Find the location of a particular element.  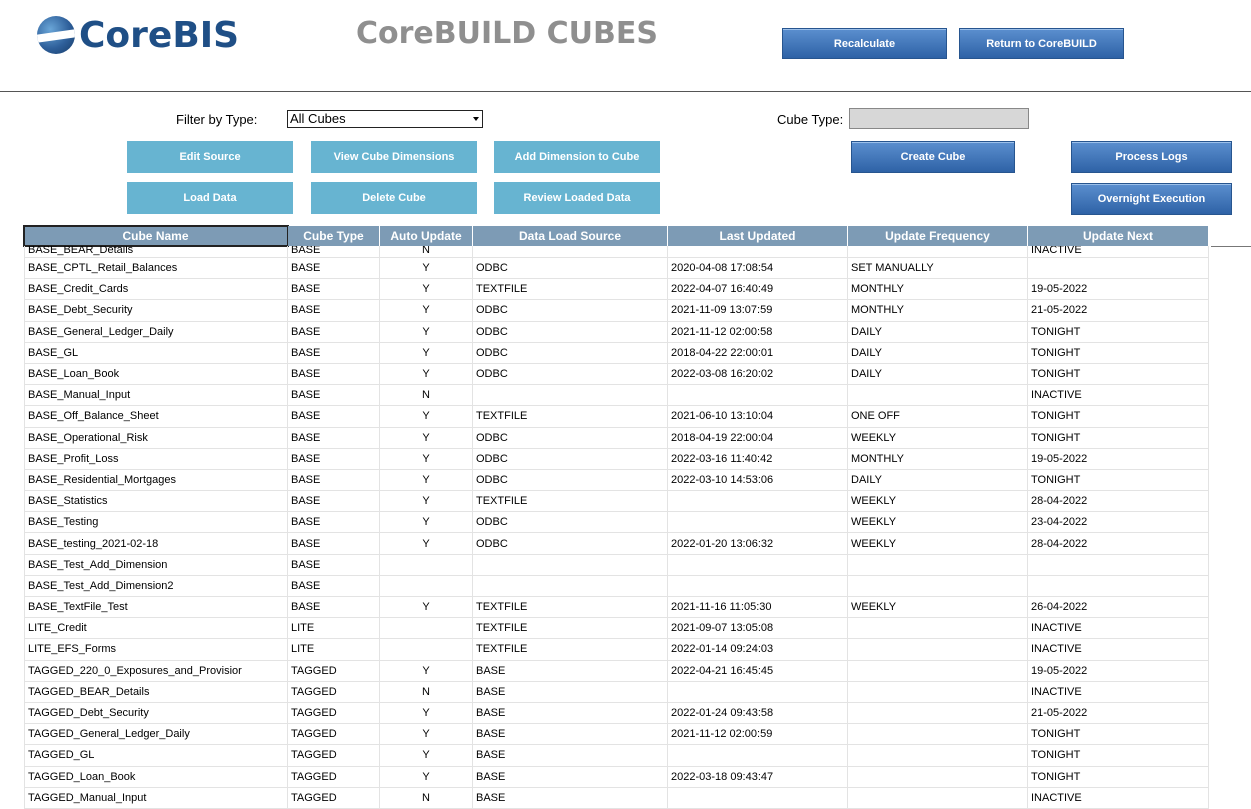

table-row: BASE_Test_Add_Dimension2 BASE is located at coordinates (616, 586).